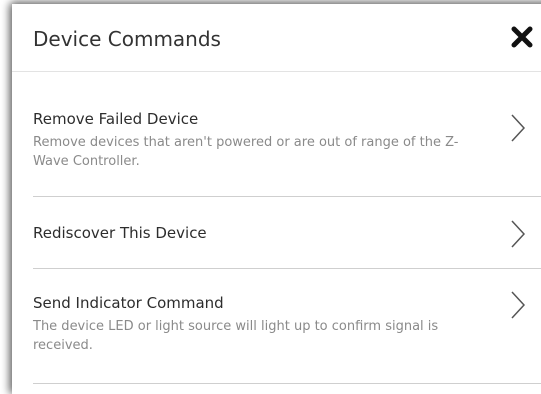  What do you see at coordinates (116, 119) in the screenshot?
I see `command-title: Remove Failed Device` at bounding box center [116, 119].